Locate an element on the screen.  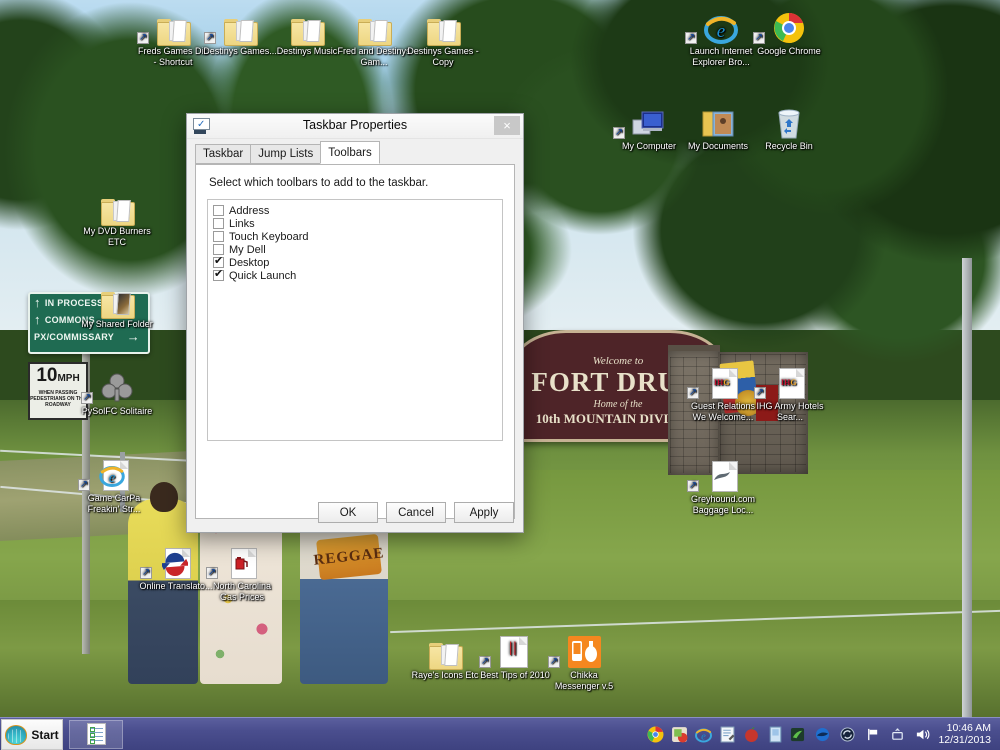
desktop-icon-north-carolina-gas-prices: ↗ North Carolina Gas Prices is located at coordinates (242, 573).